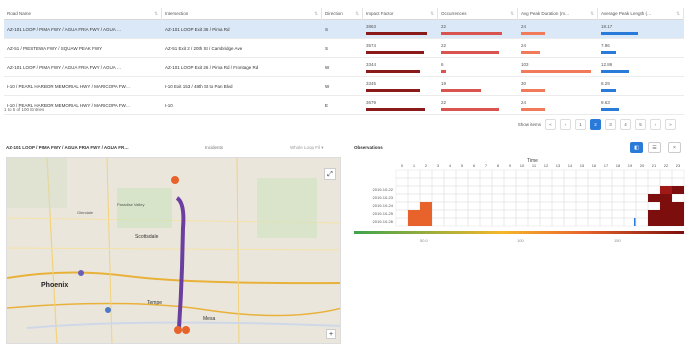 The width and height of the screenshot is (688, 346). What do you see at coordinates (214, 147) in the screenshot?
I see `incidents-select: Incidents` at bounding box center [214, 147].